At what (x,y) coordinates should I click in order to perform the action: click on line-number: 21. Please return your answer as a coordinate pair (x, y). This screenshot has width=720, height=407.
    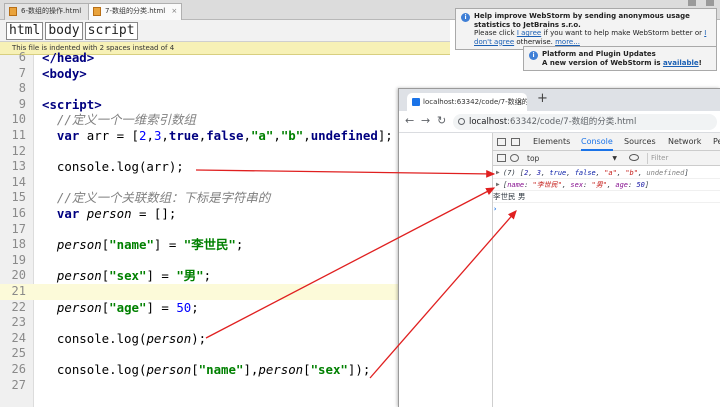
    Looking at the image, I should click on (18, 291).